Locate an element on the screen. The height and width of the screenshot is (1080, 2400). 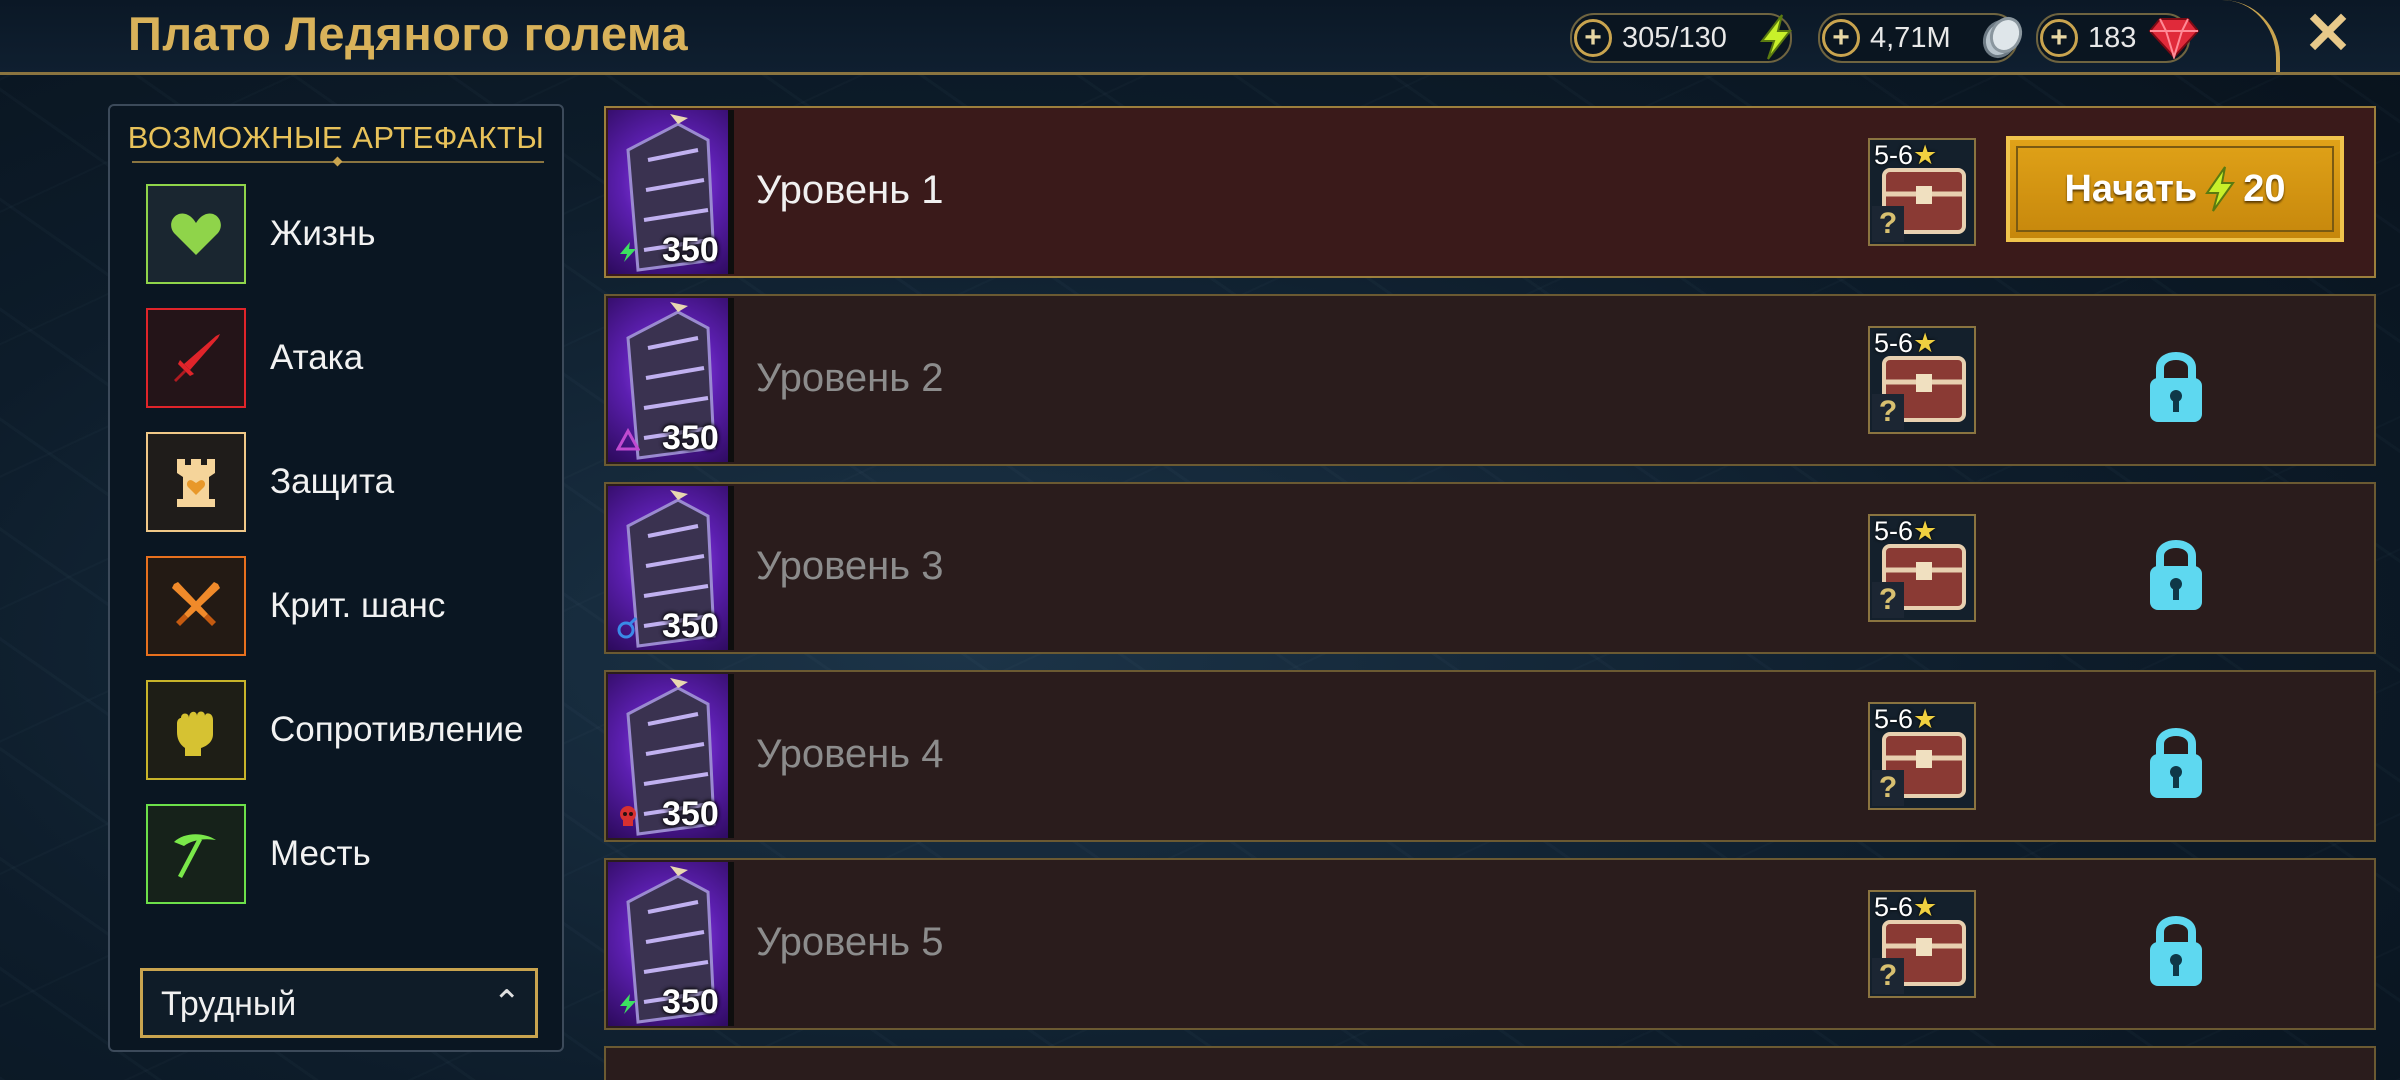
difficulty-select: Трудный ⌃ is located at coordinates (339, 1003).